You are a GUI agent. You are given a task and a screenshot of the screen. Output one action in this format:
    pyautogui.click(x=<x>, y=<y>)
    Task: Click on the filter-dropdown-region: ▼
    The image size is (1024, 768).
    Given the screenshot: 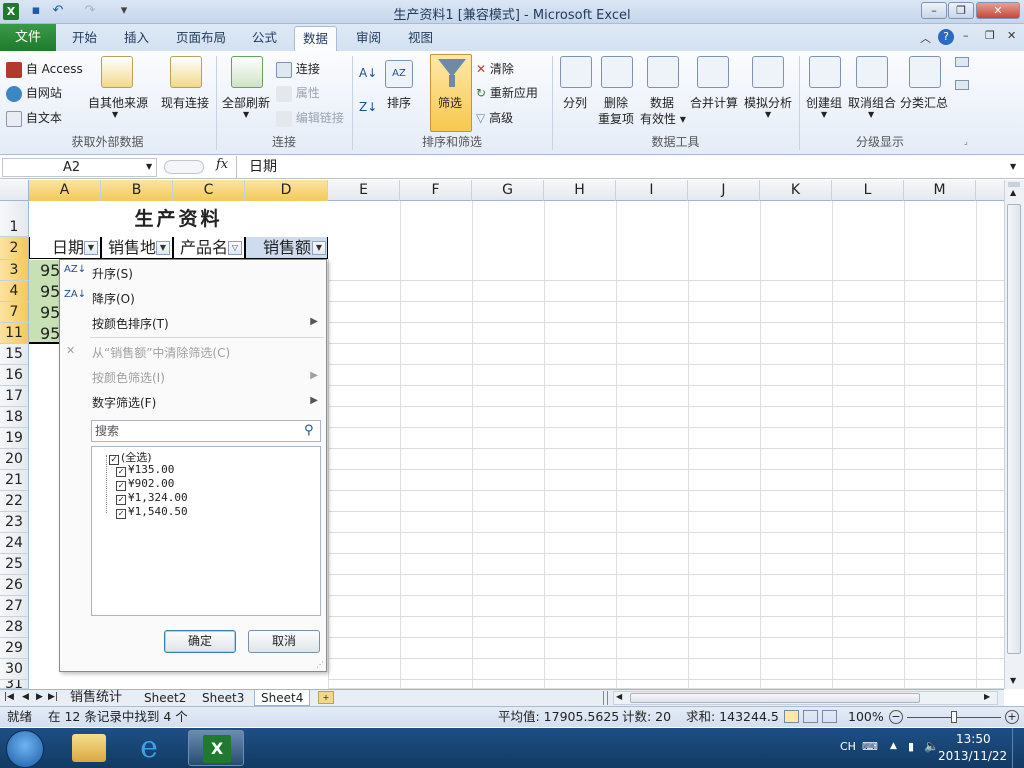 What is the action you would take?
    pyautogui.click(x=163, y=248)
    